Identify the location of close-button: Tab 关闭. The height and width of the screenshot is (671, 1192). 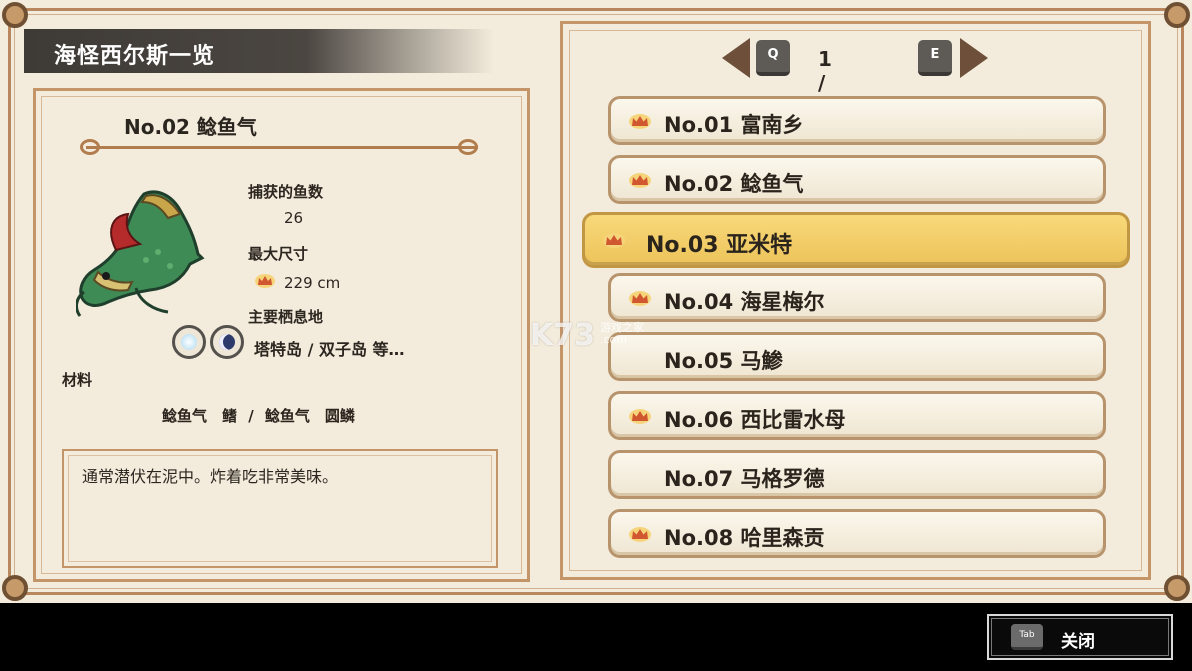
(1080, 637).